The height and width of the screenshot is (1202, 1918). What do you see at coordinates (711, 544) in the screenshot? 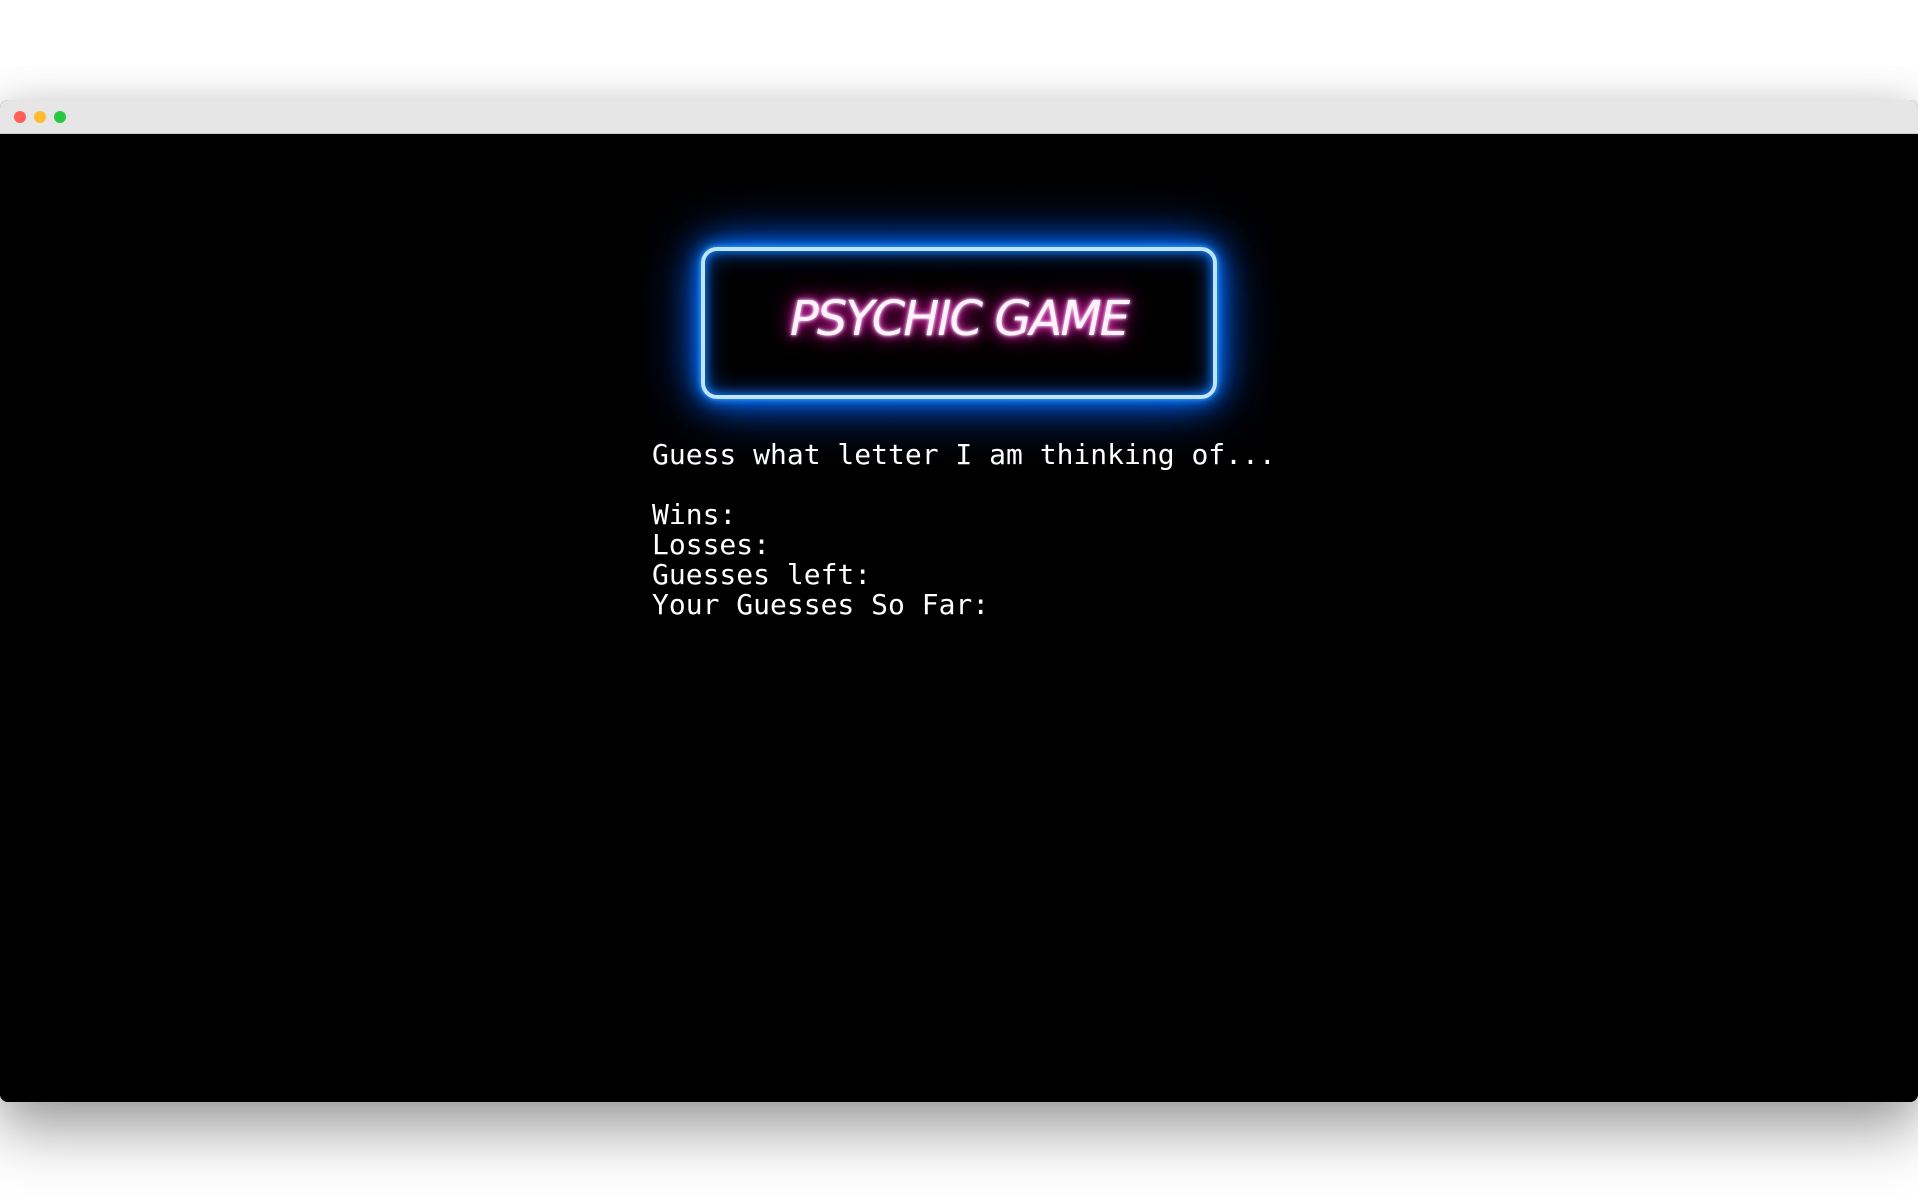
I see `losses-label: Losses:` at bounding box center [711, 544].